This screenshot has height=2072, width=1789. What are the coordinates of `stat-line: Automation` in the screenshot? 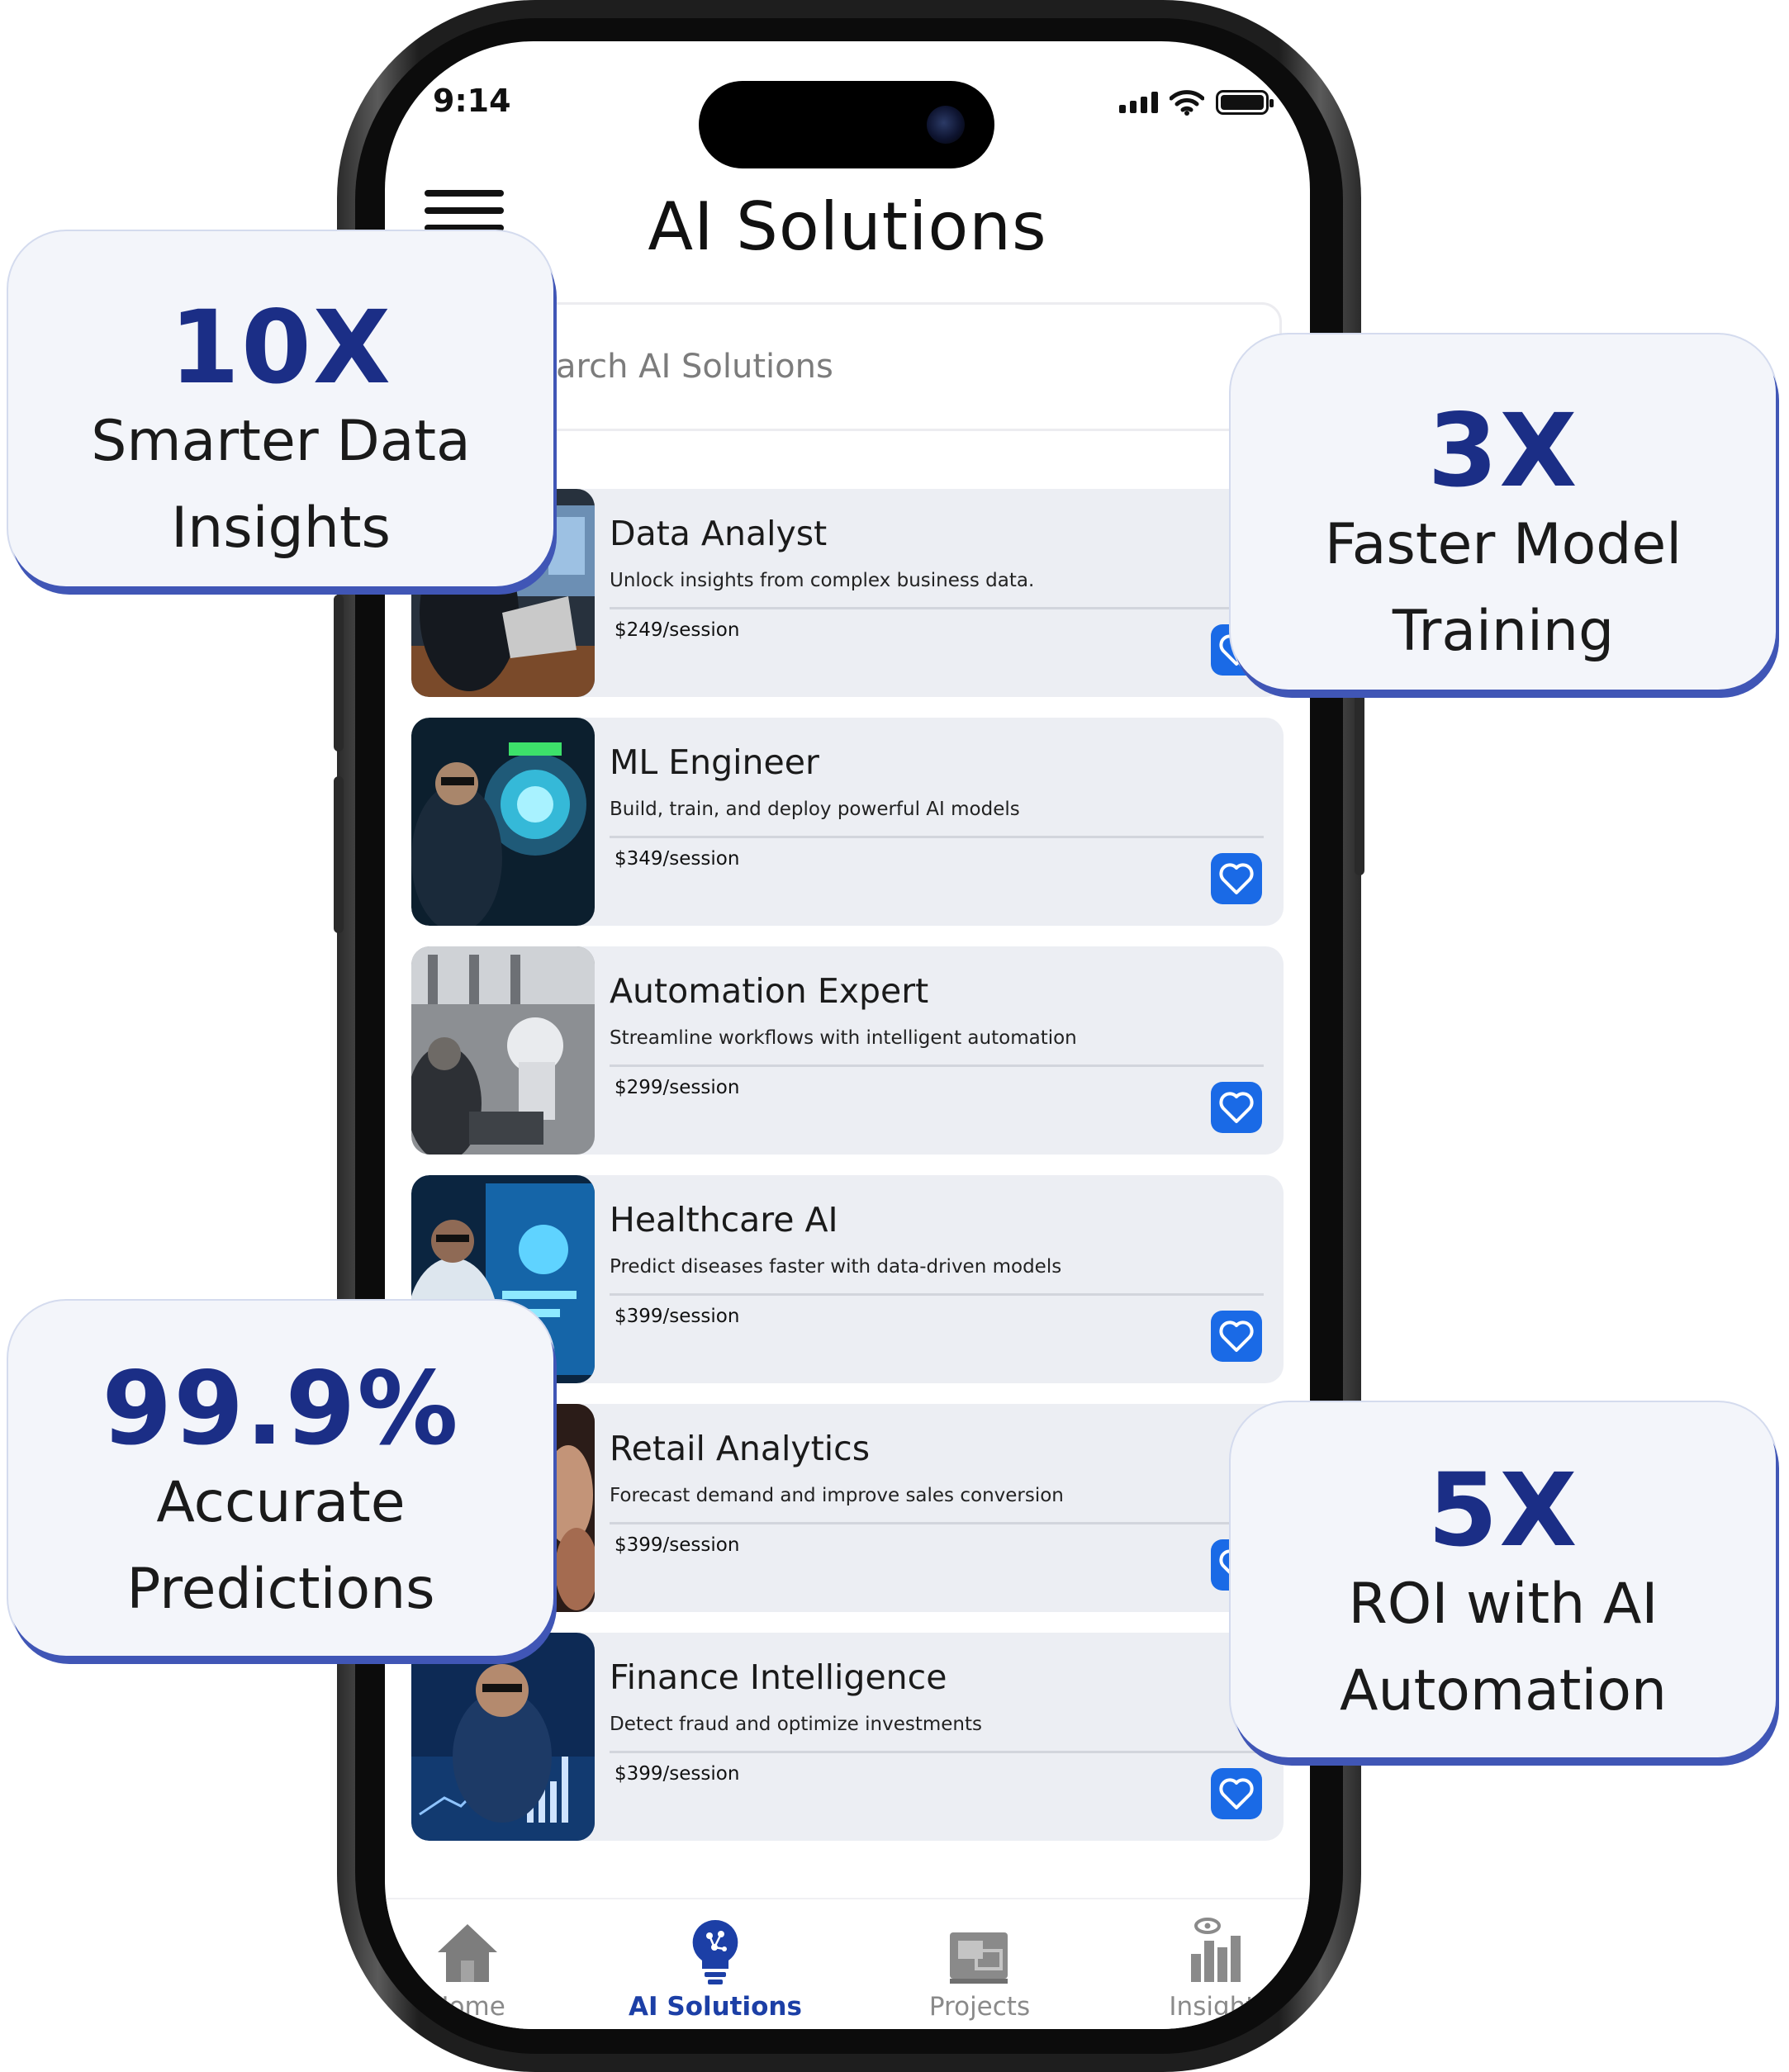 It's located at (1503, 1691).